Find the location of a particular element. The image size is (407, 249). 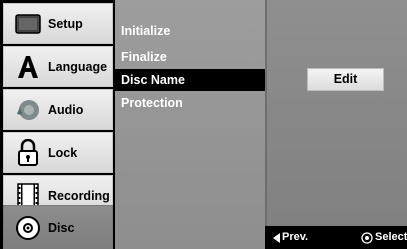

left-arrow-icon is located at coordinates (276, 237).